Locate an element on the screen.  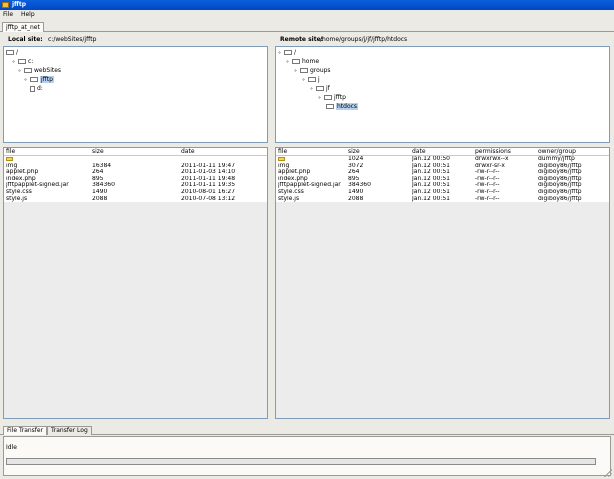
tree-node: ∘ jf is located at coordinates (320, 89).